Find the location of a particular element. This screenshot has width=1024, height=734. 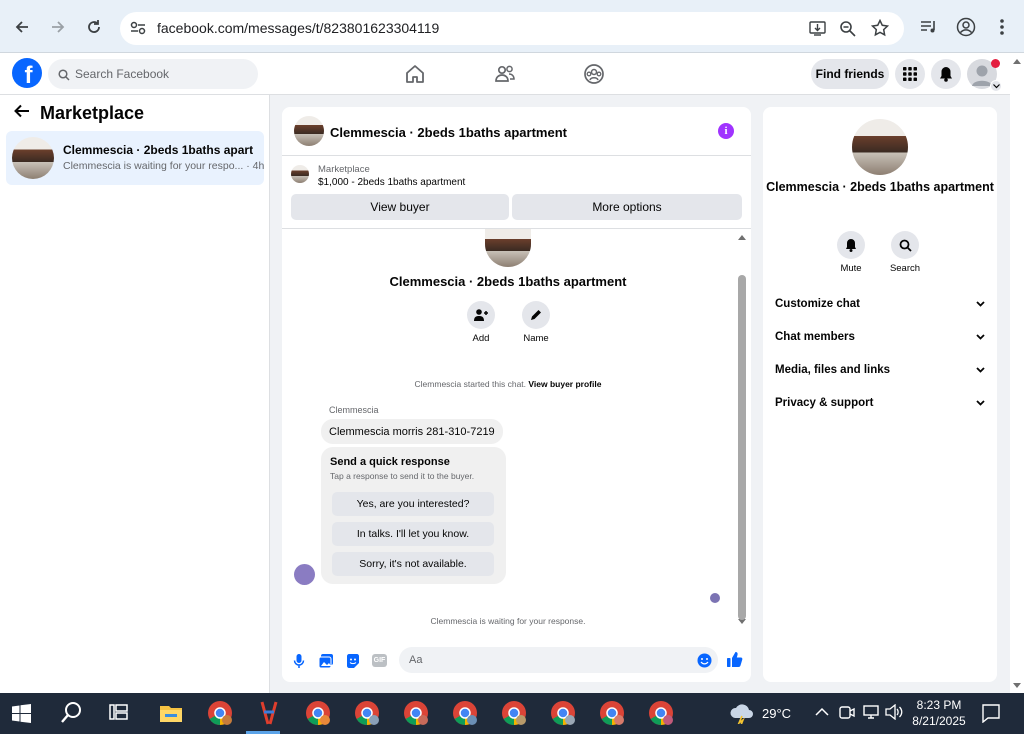

browser-toolbar: facebook.com/messages/t/823801623304119 is located at coordinates (512, 26).